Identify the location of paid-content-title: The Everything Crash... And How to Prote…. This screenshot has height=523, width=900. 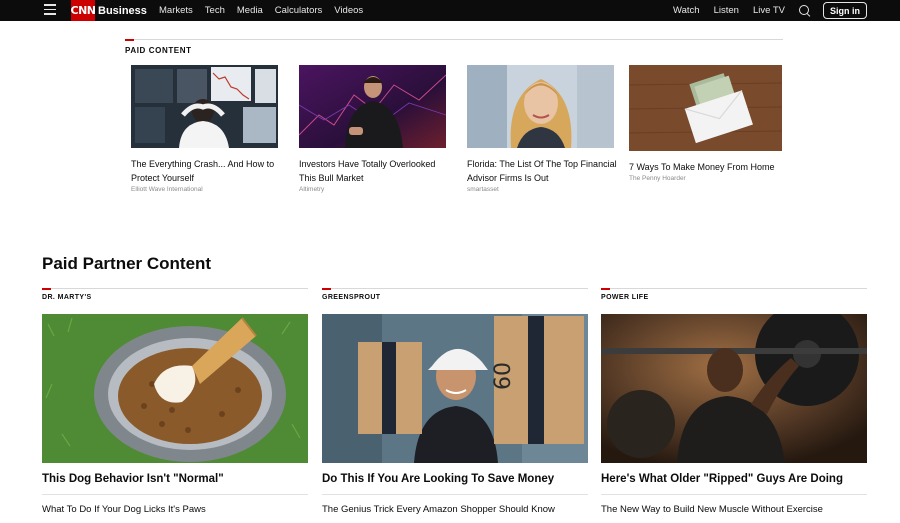
(205, 171).